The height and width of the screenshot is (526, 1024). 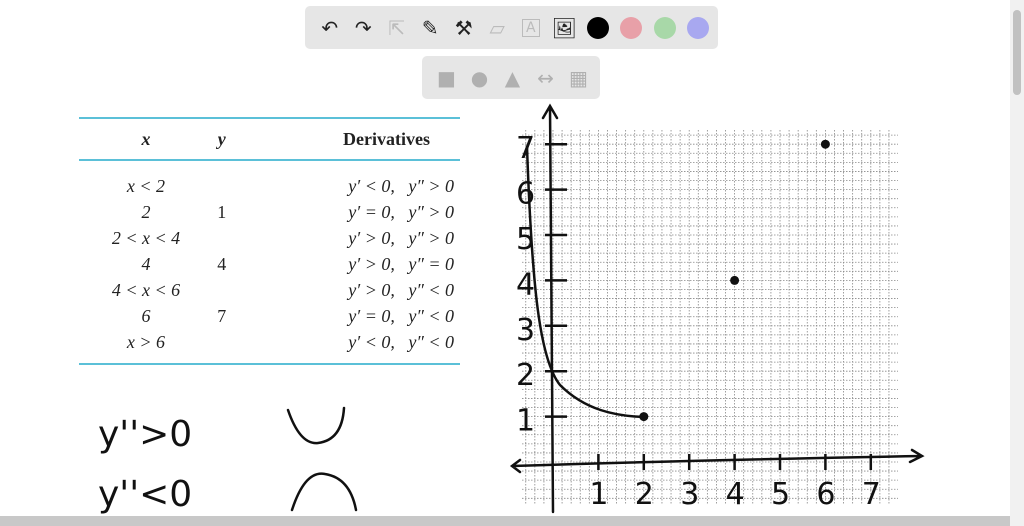 I want to click on x-tick-label: 5, so click(x=780, y=494).